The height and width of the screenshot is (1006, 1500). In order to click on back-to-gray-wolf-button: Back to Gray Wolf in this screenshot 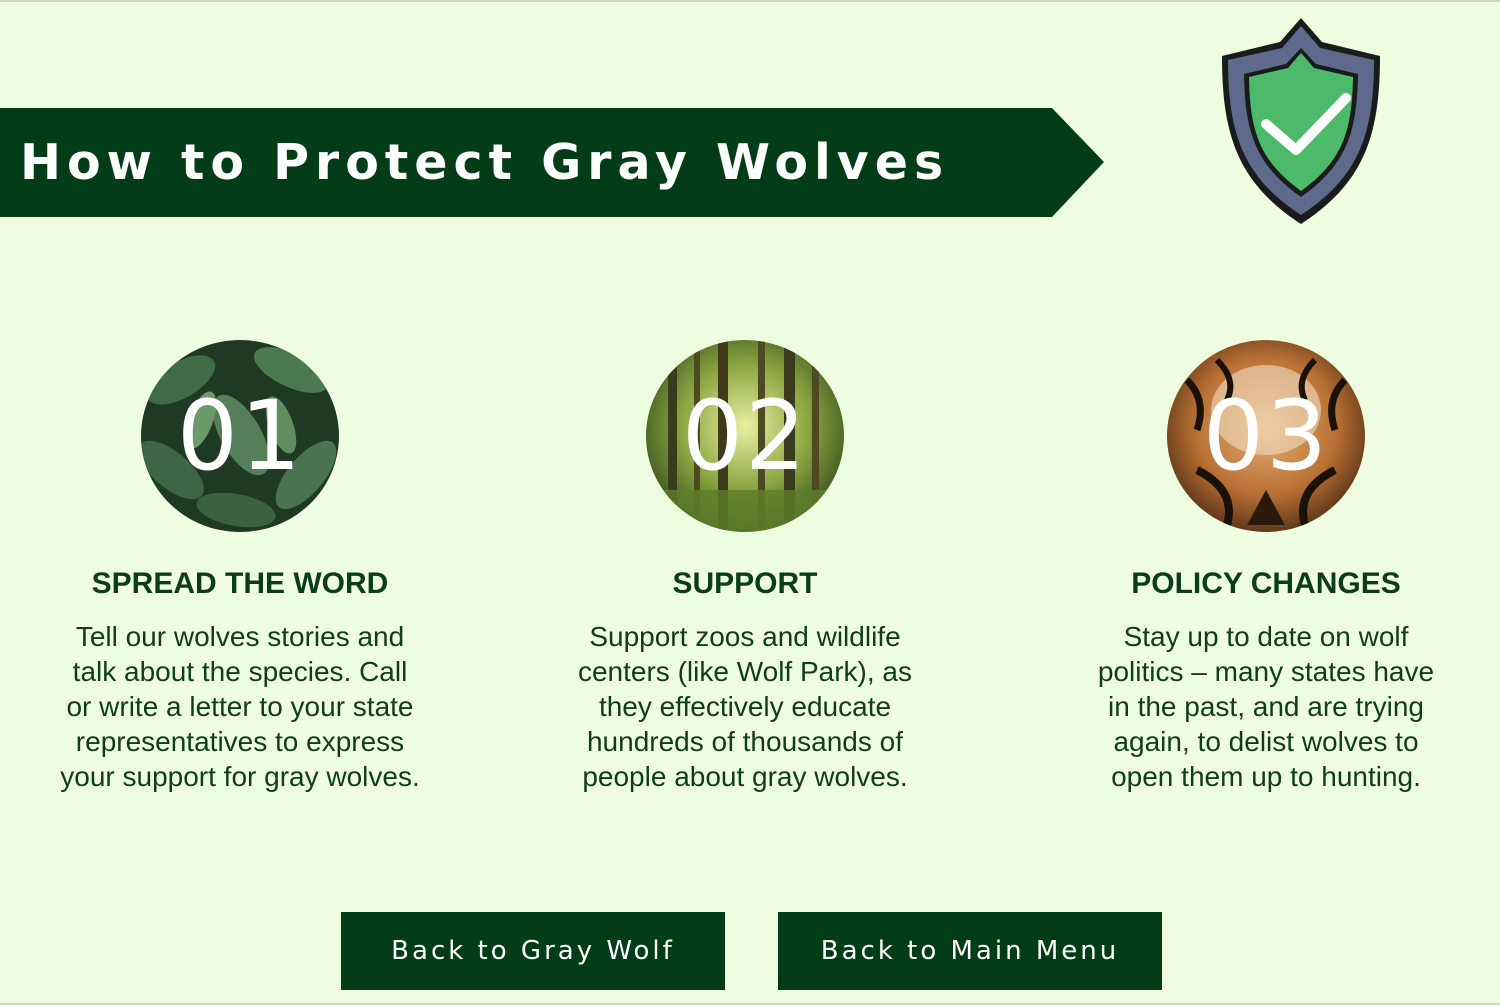, I will do `click(533, 951)`.